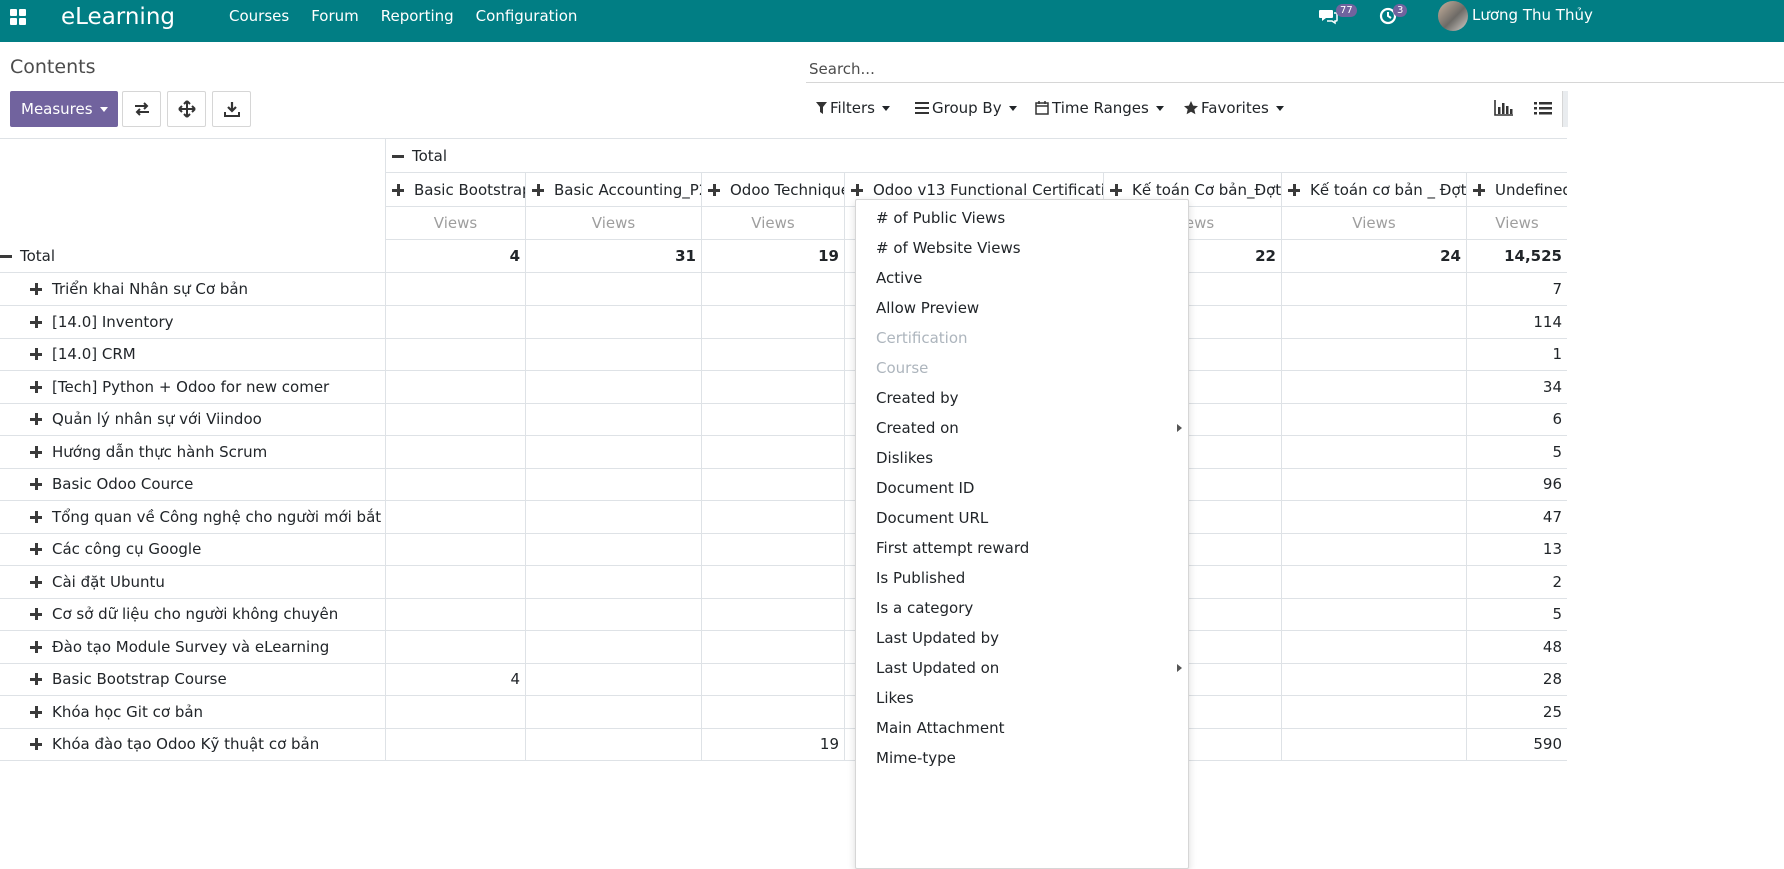  Describe the element at coordinates (1022, 668) in the screenshot. I see `measure-option: Last Updated on` at that location.